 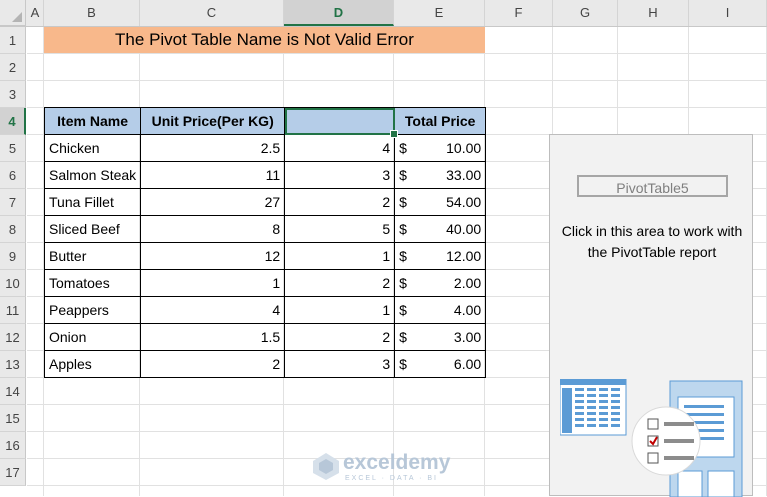 I want to click on column-header-i: I, so click(x=728, y=13).